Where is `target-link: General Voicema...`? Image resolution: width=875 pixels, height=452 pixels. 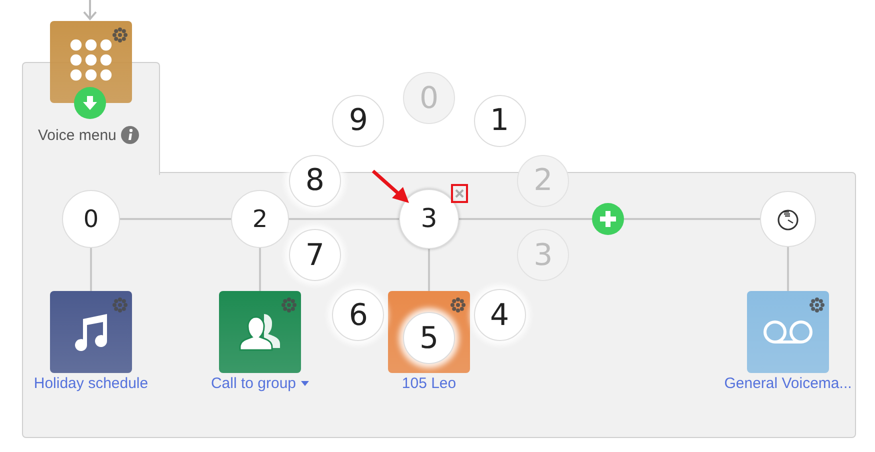 target-link: General Voicema... is located at coordinates (788, 383).